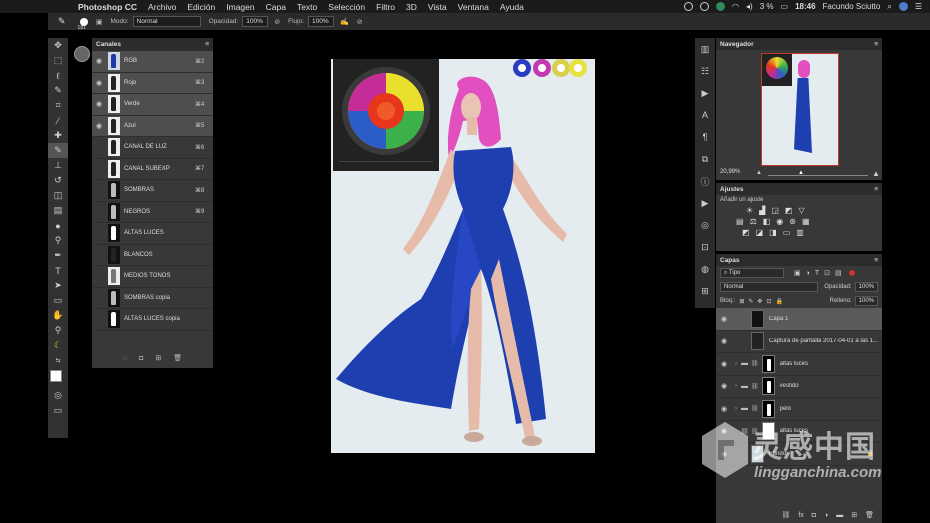  What do you see at coordinates (799, 364) in the screenshot?
I see `layer-group-row: ◉ › ▬ ⛓ altas luces` at bounding box center [799, 364].